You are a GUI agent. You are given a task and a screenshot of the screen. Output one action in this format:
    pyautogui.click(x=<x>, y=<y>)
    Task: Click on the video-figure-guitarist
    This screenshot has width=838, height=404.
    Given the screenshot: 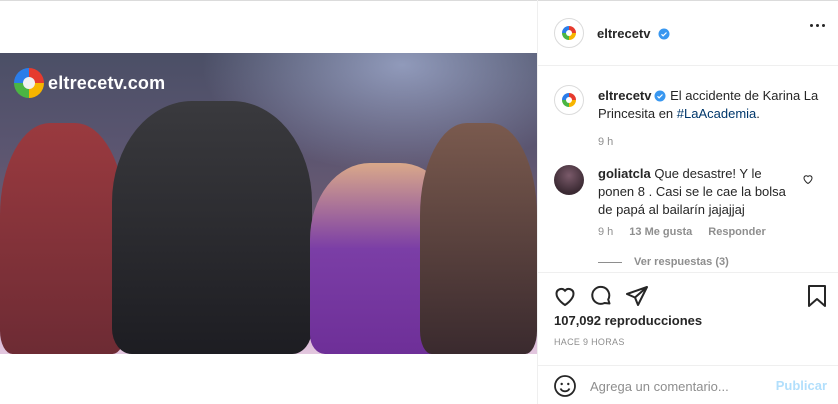 What is the action you would take?
    pyautogui.click(x=62, y=238)
    